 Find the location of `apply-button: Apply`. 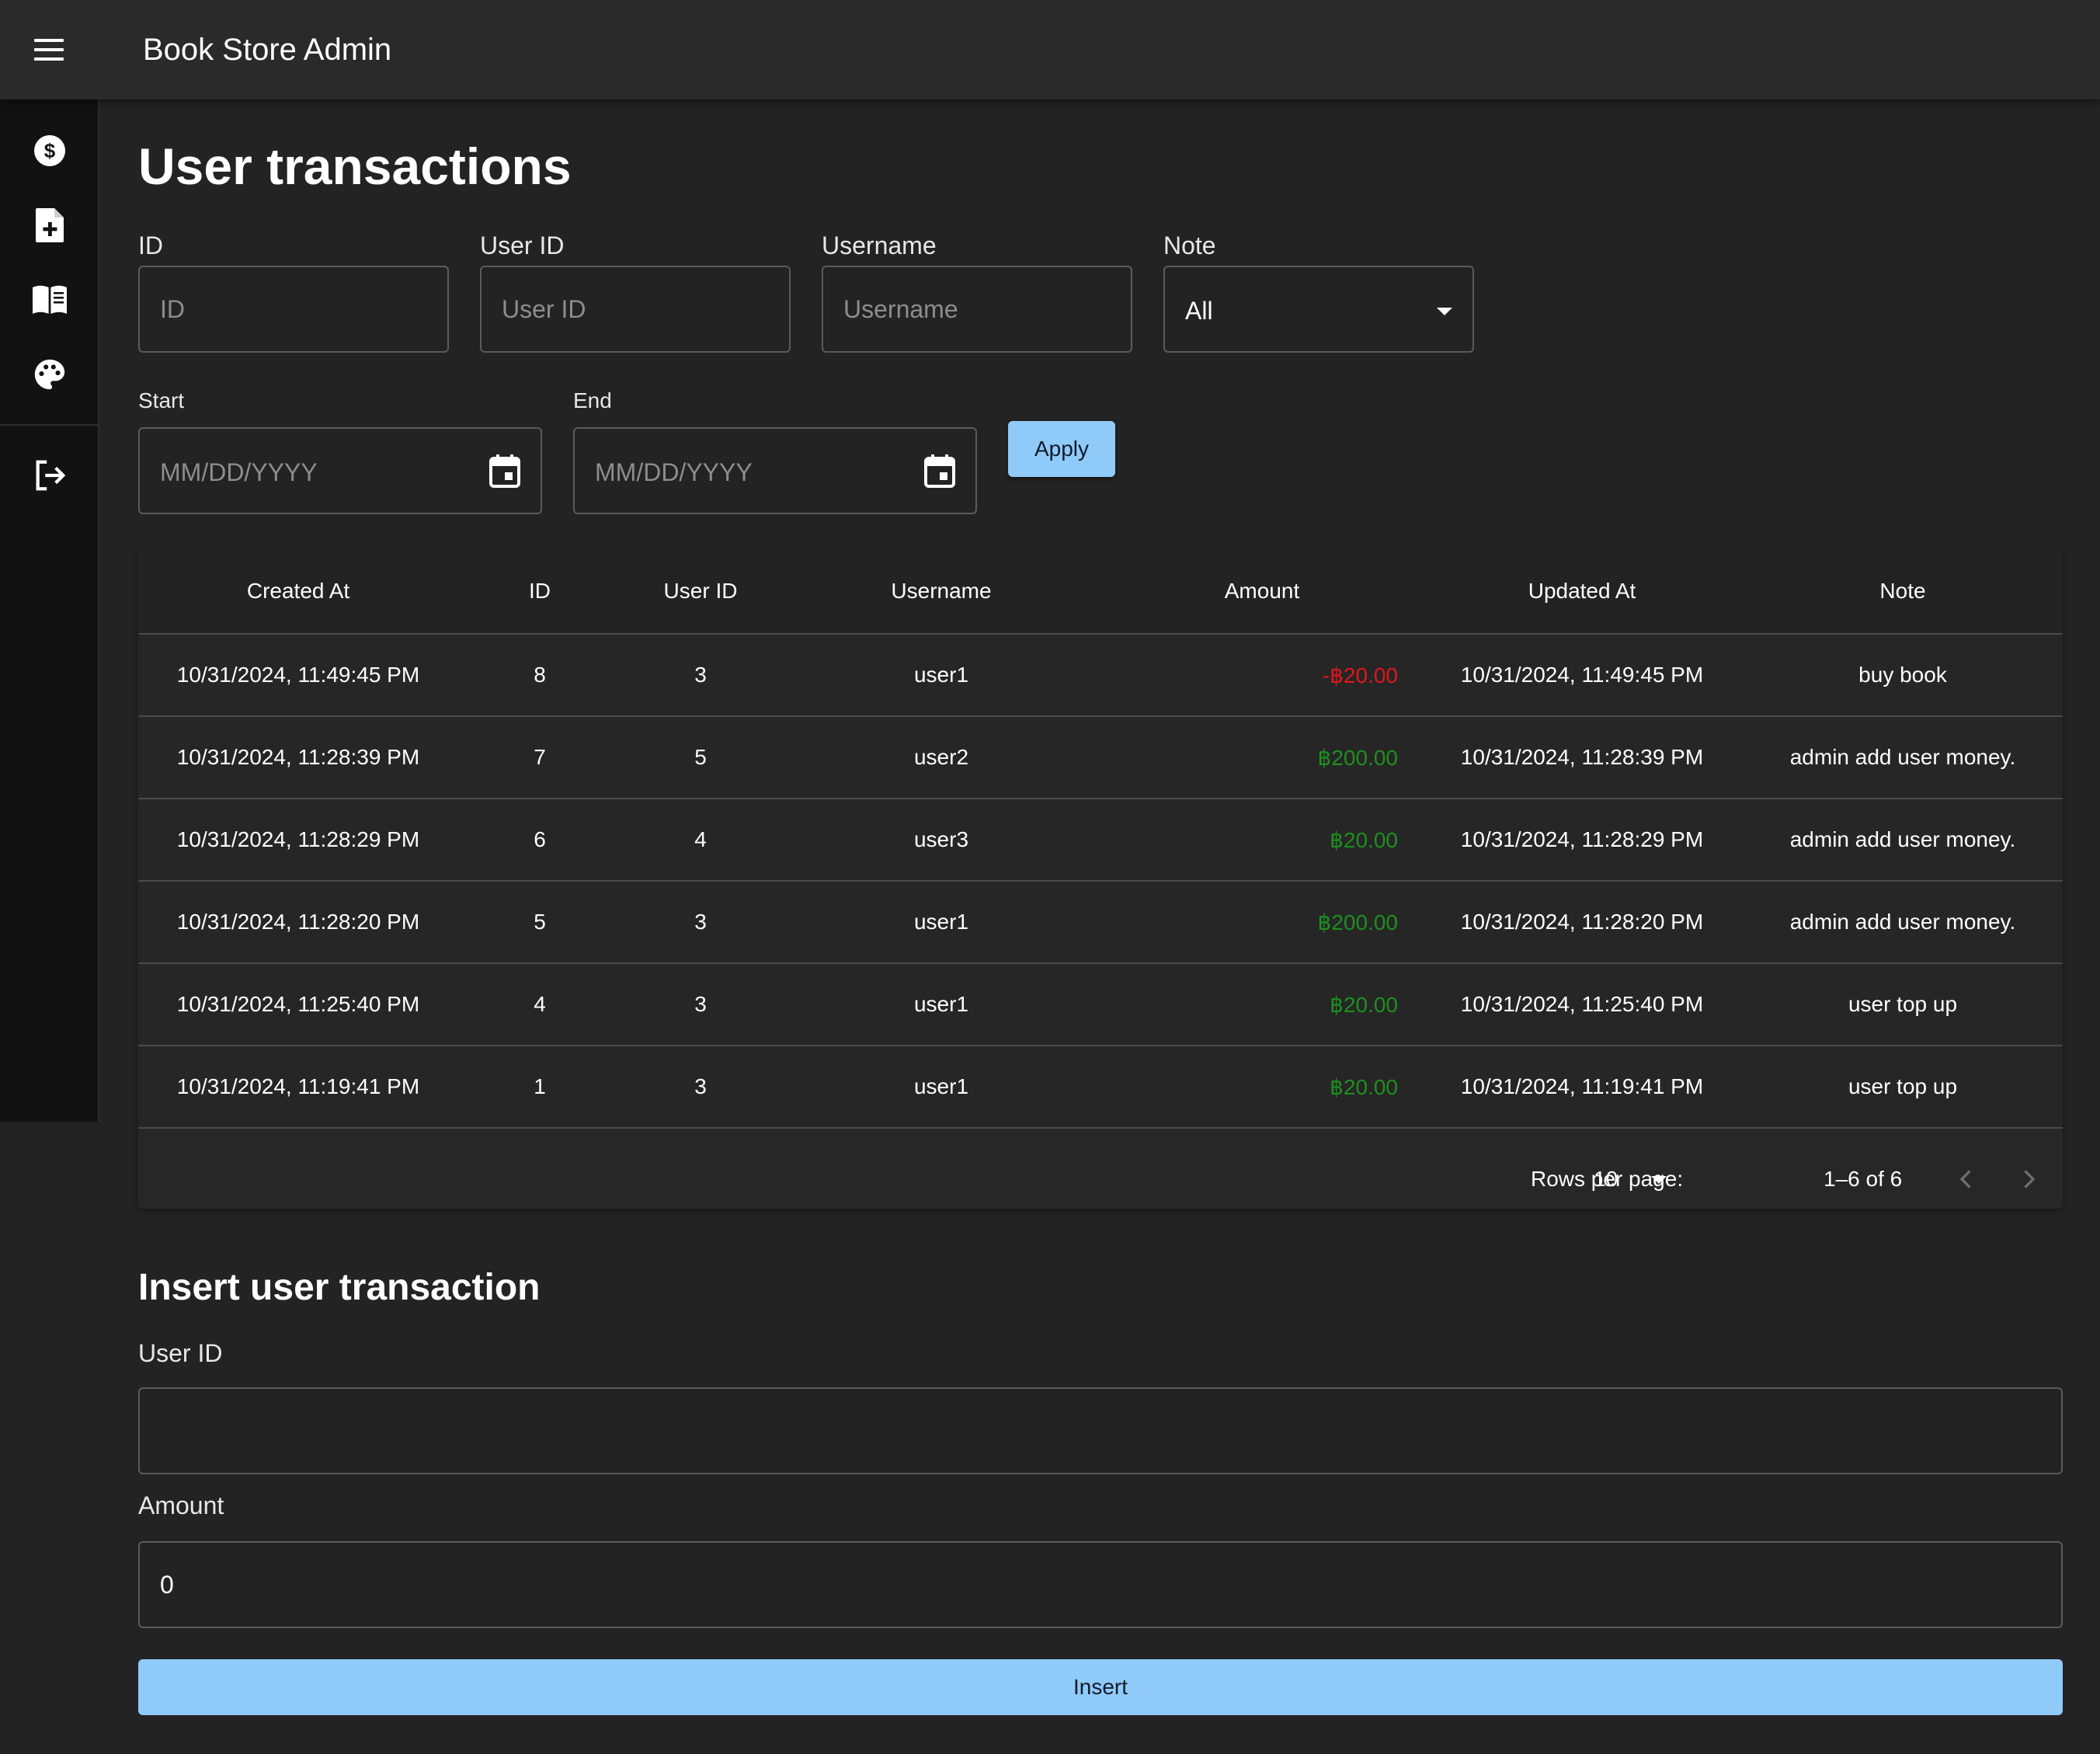

apply-button: Apply is located at coordinates (1061, 449).